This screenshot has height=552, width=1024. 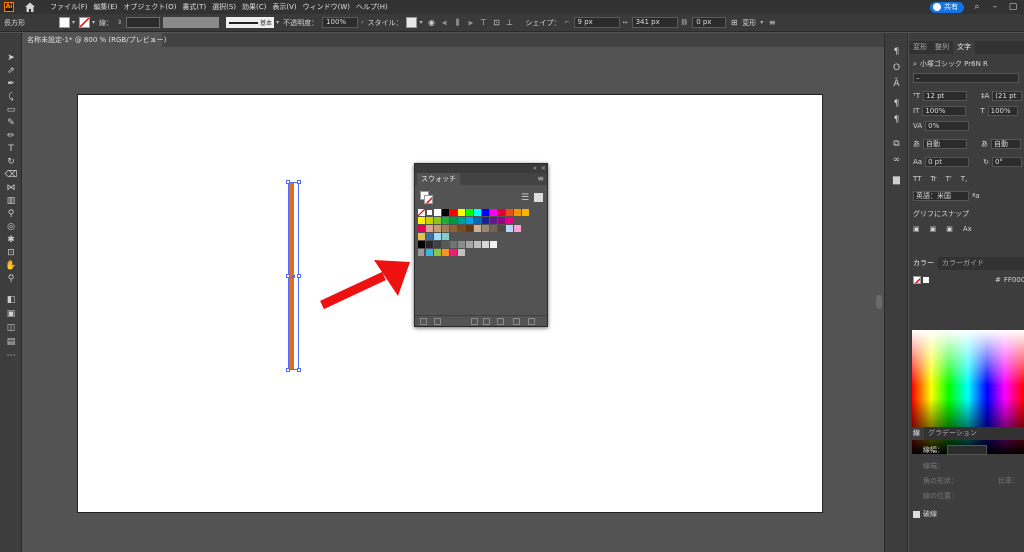 I want to click on minimize-icon: –, so click(x=995, y=7).